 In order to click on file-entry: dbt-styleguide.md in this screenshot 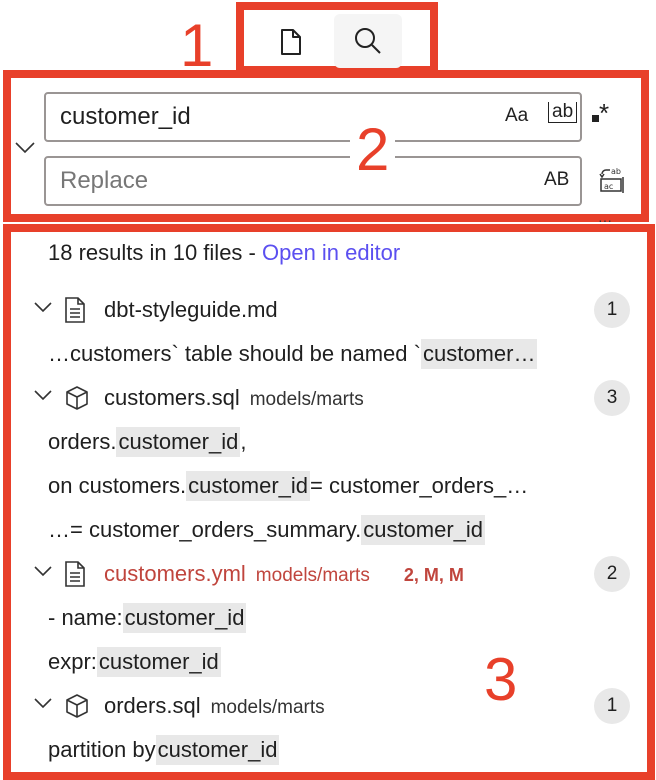, I will do `click(191, 310)`.